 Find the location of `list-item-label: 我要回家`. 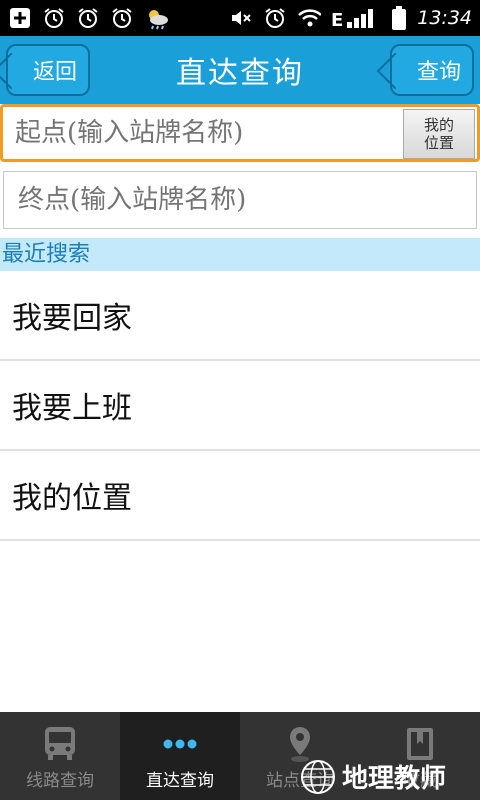

list-item-label: 我要回家 is located at coordinates (72, 318).